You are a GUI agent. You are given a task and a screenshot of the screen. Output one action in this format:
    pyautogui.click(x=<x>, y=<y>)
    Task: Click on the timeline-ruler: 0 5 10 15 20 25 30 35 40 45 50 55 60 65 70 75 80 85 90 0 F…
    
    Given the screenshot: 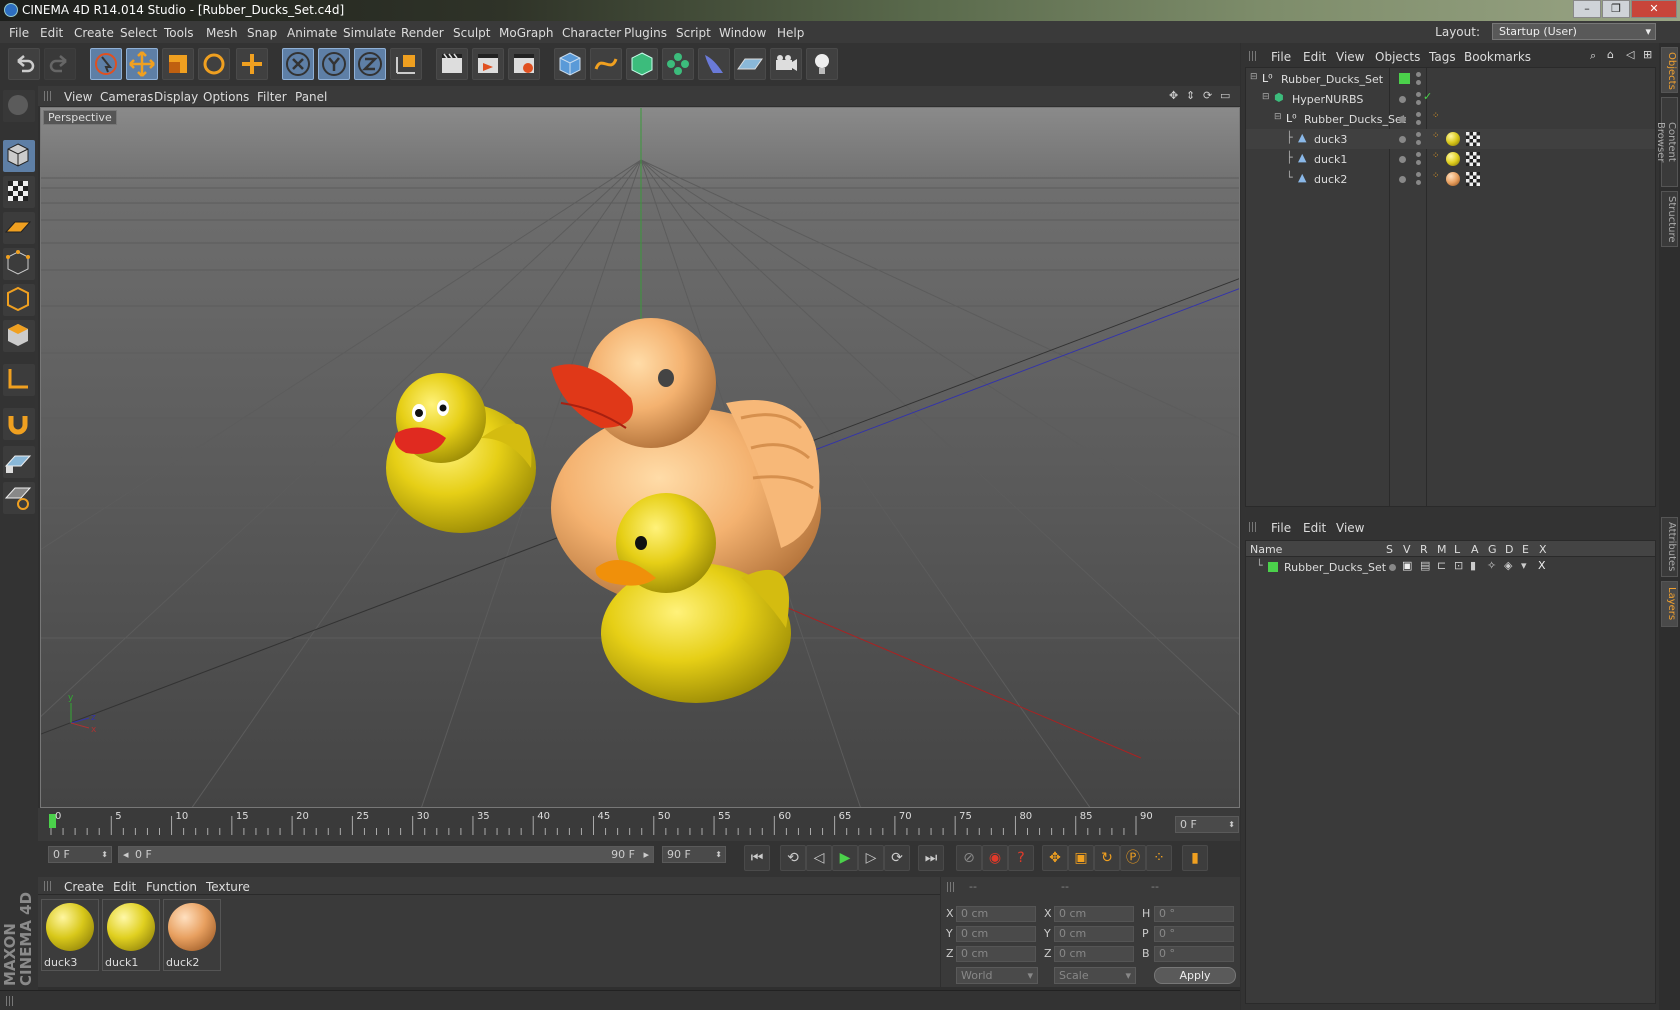 What is the action you would take?
    pyautogui.click(x=639, y=824)
    